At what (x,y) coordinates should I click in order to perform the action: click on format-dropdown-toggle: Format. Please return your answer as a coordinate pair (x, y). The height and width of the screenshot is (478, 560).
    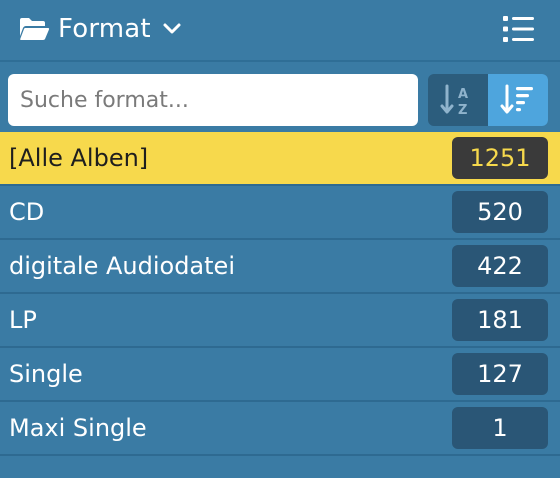
    Looking at the image, I should click on (100, 29).